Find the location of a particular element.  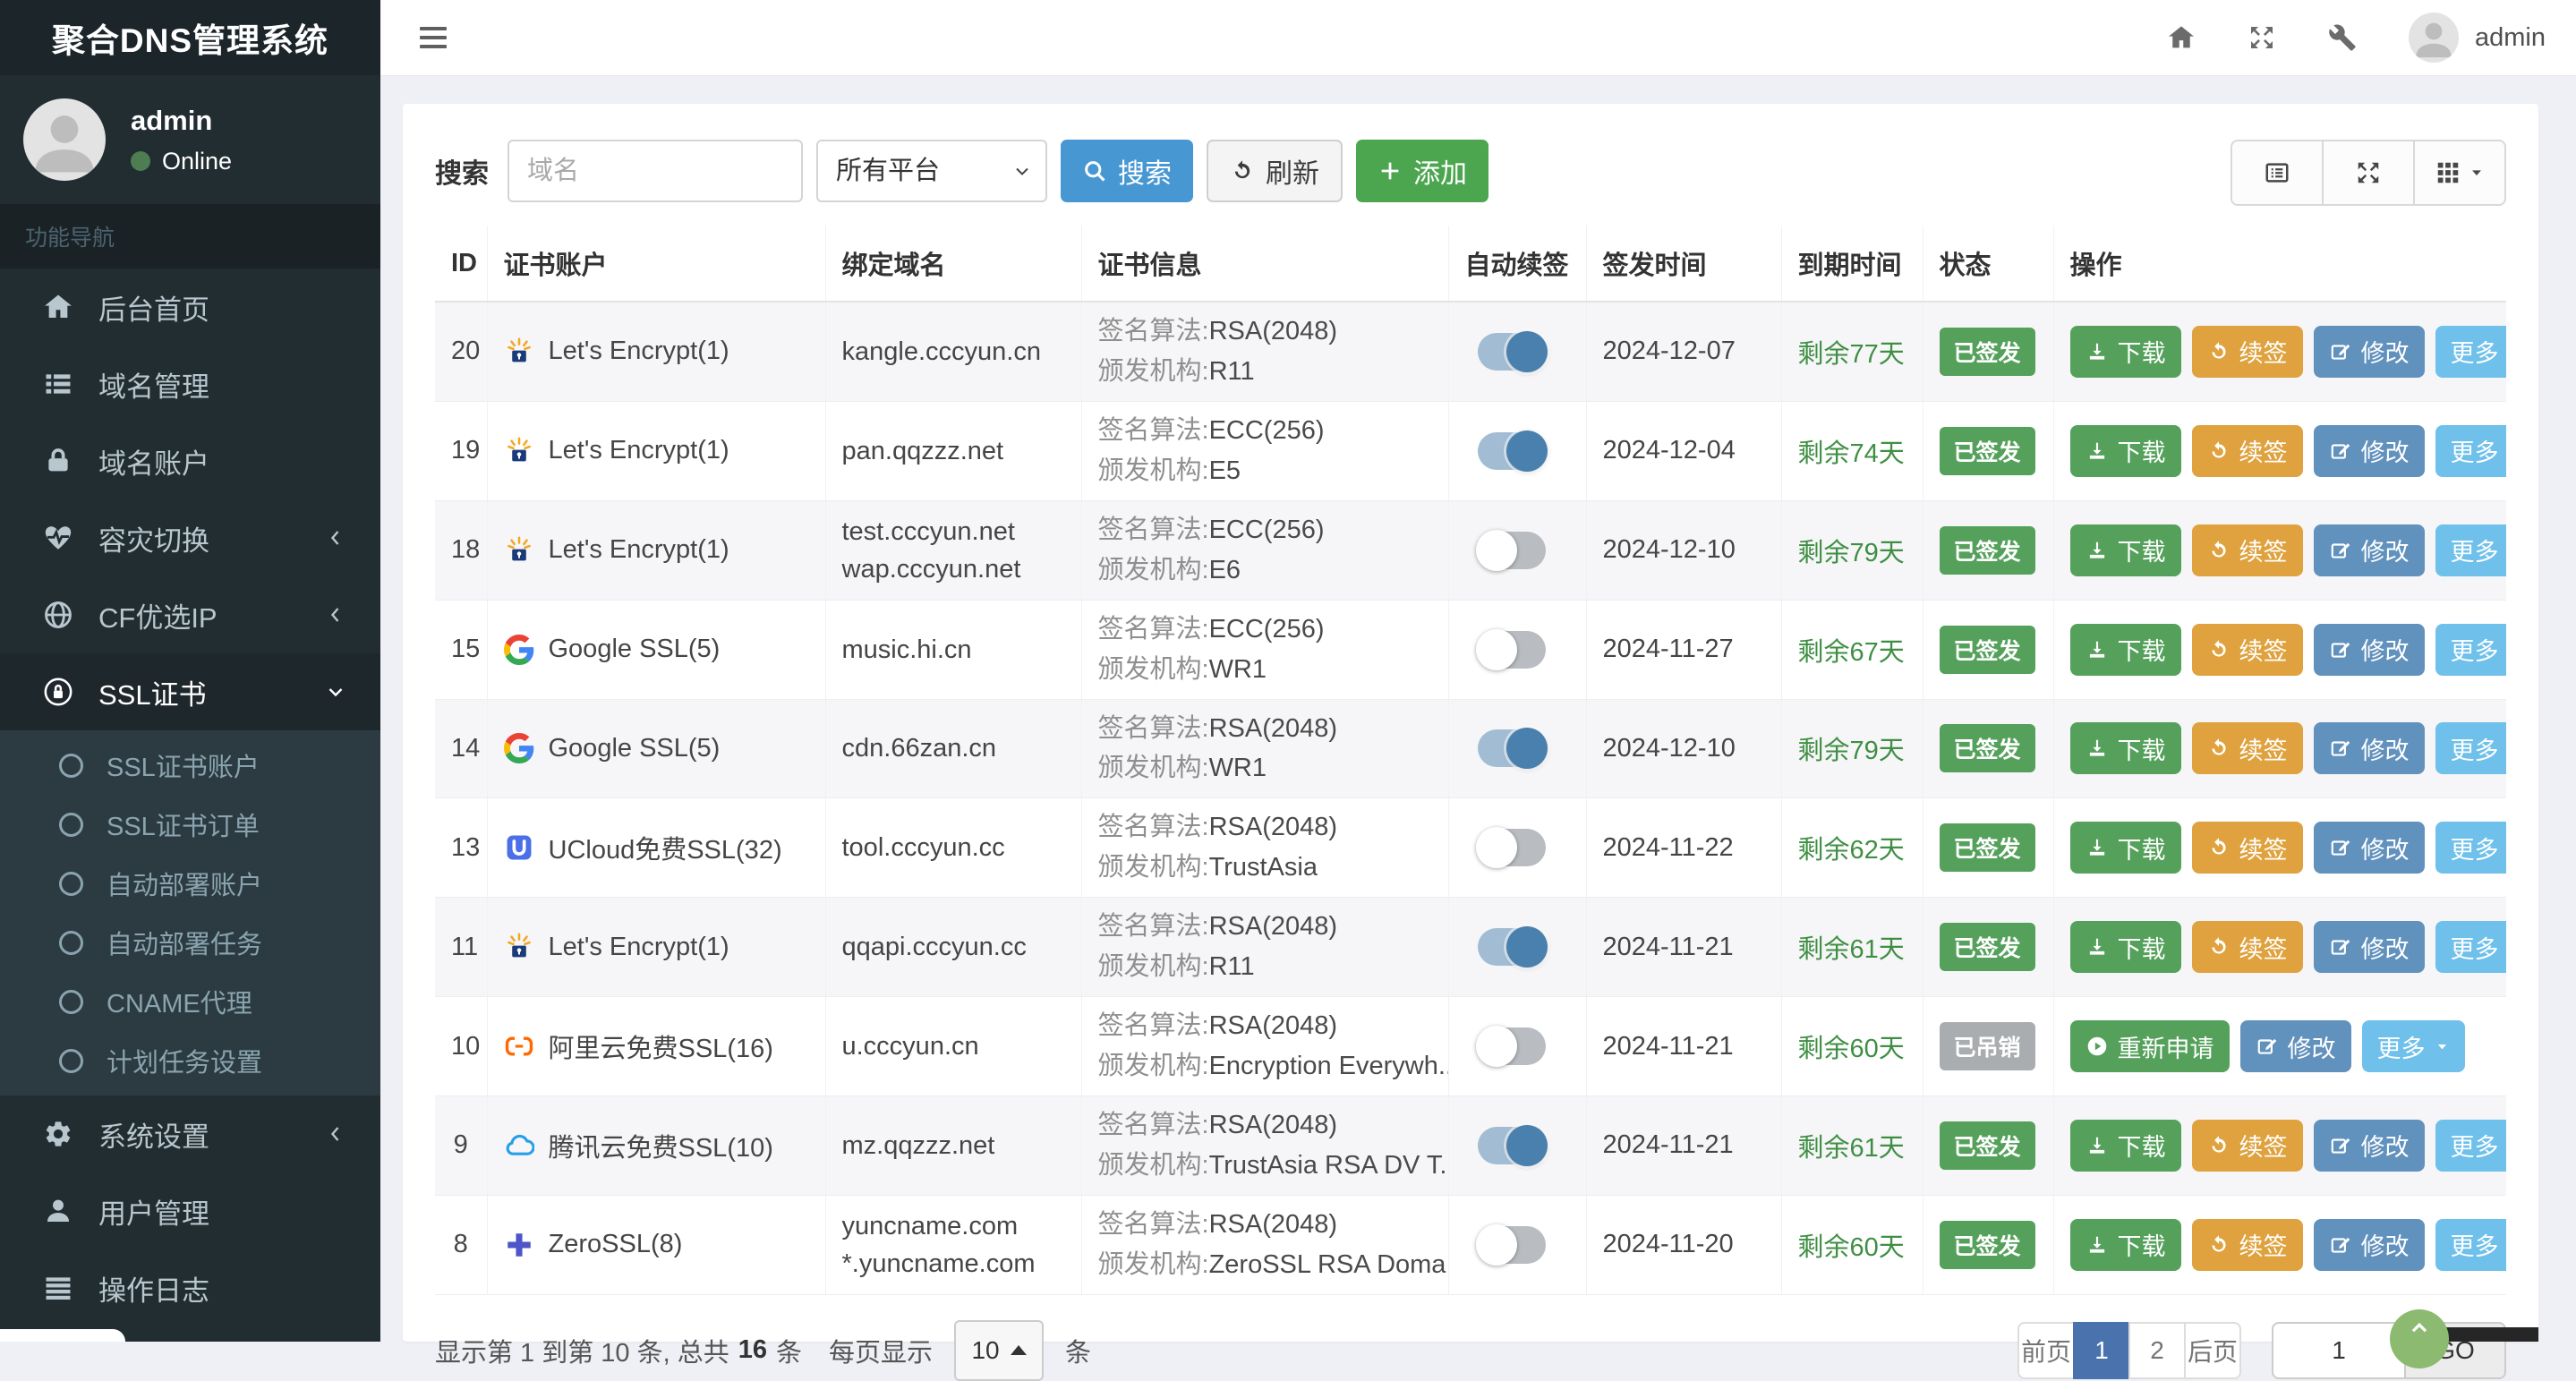

user-panel: admin Online is located at coordinates (190, 139).